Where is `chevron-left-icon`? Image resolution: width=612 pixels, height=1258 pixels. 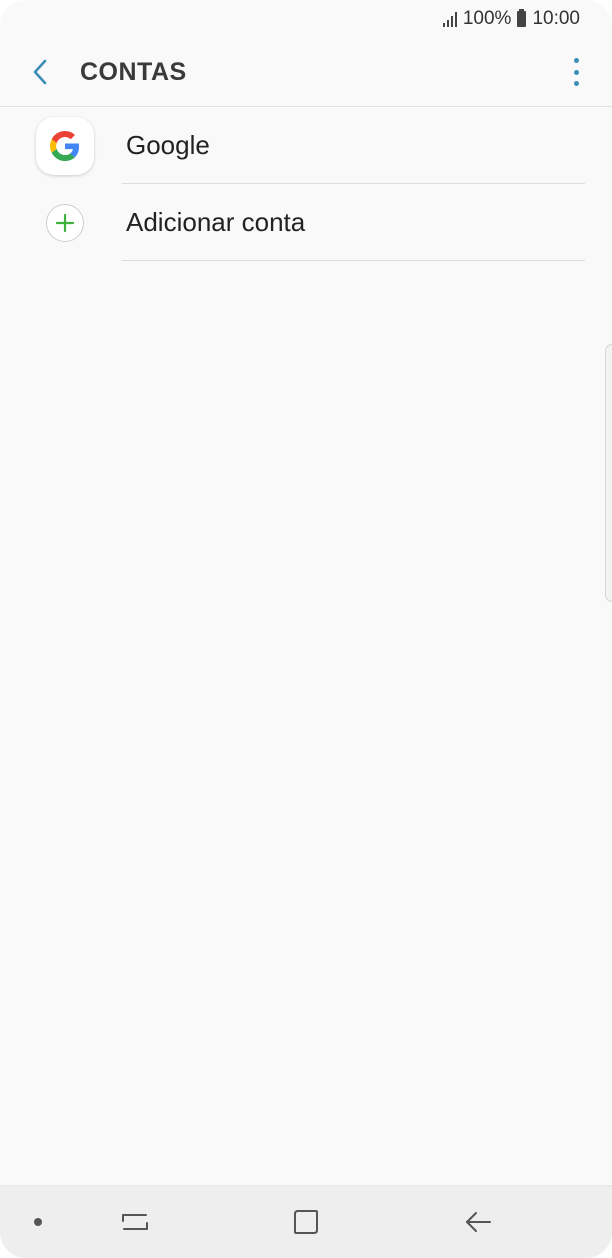
chevron-left-icon is located at coordinates (40, 72).